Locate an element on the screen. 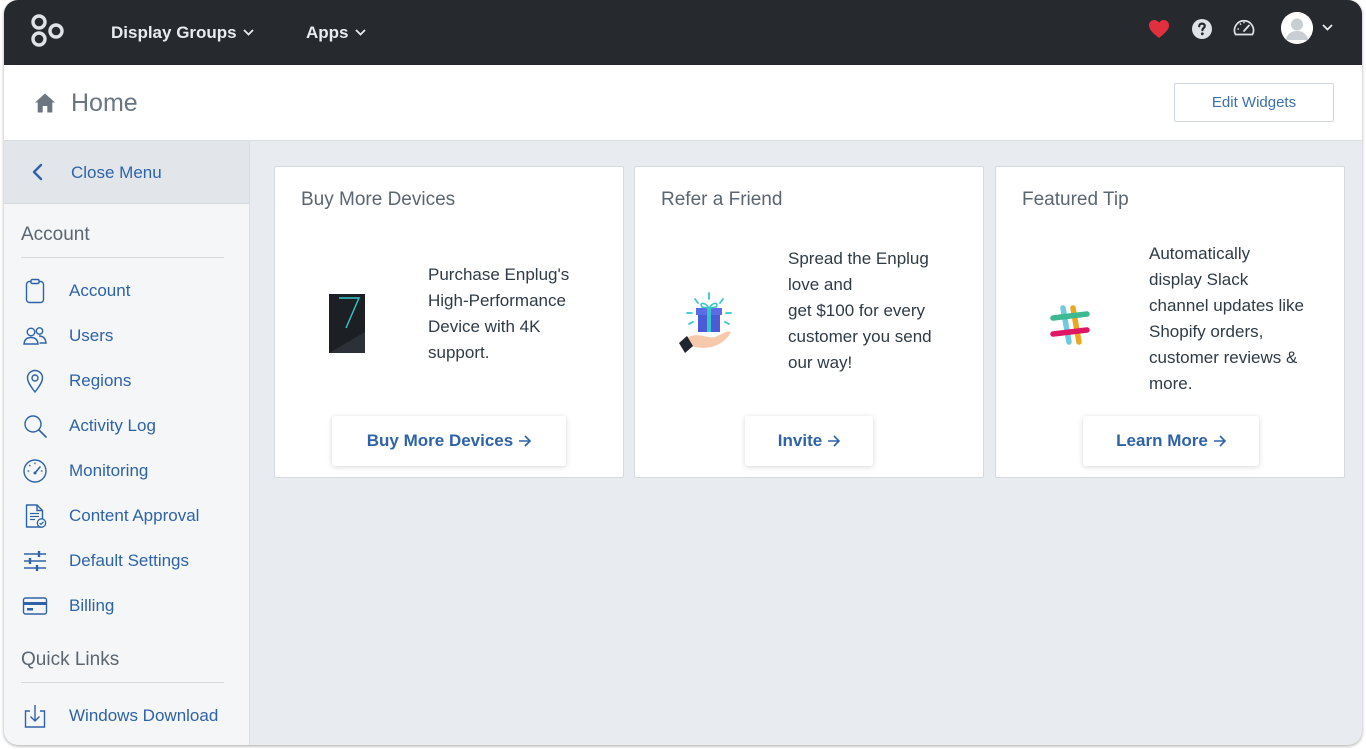  text-line: channel updates like is located at coordinates (1227, 305).